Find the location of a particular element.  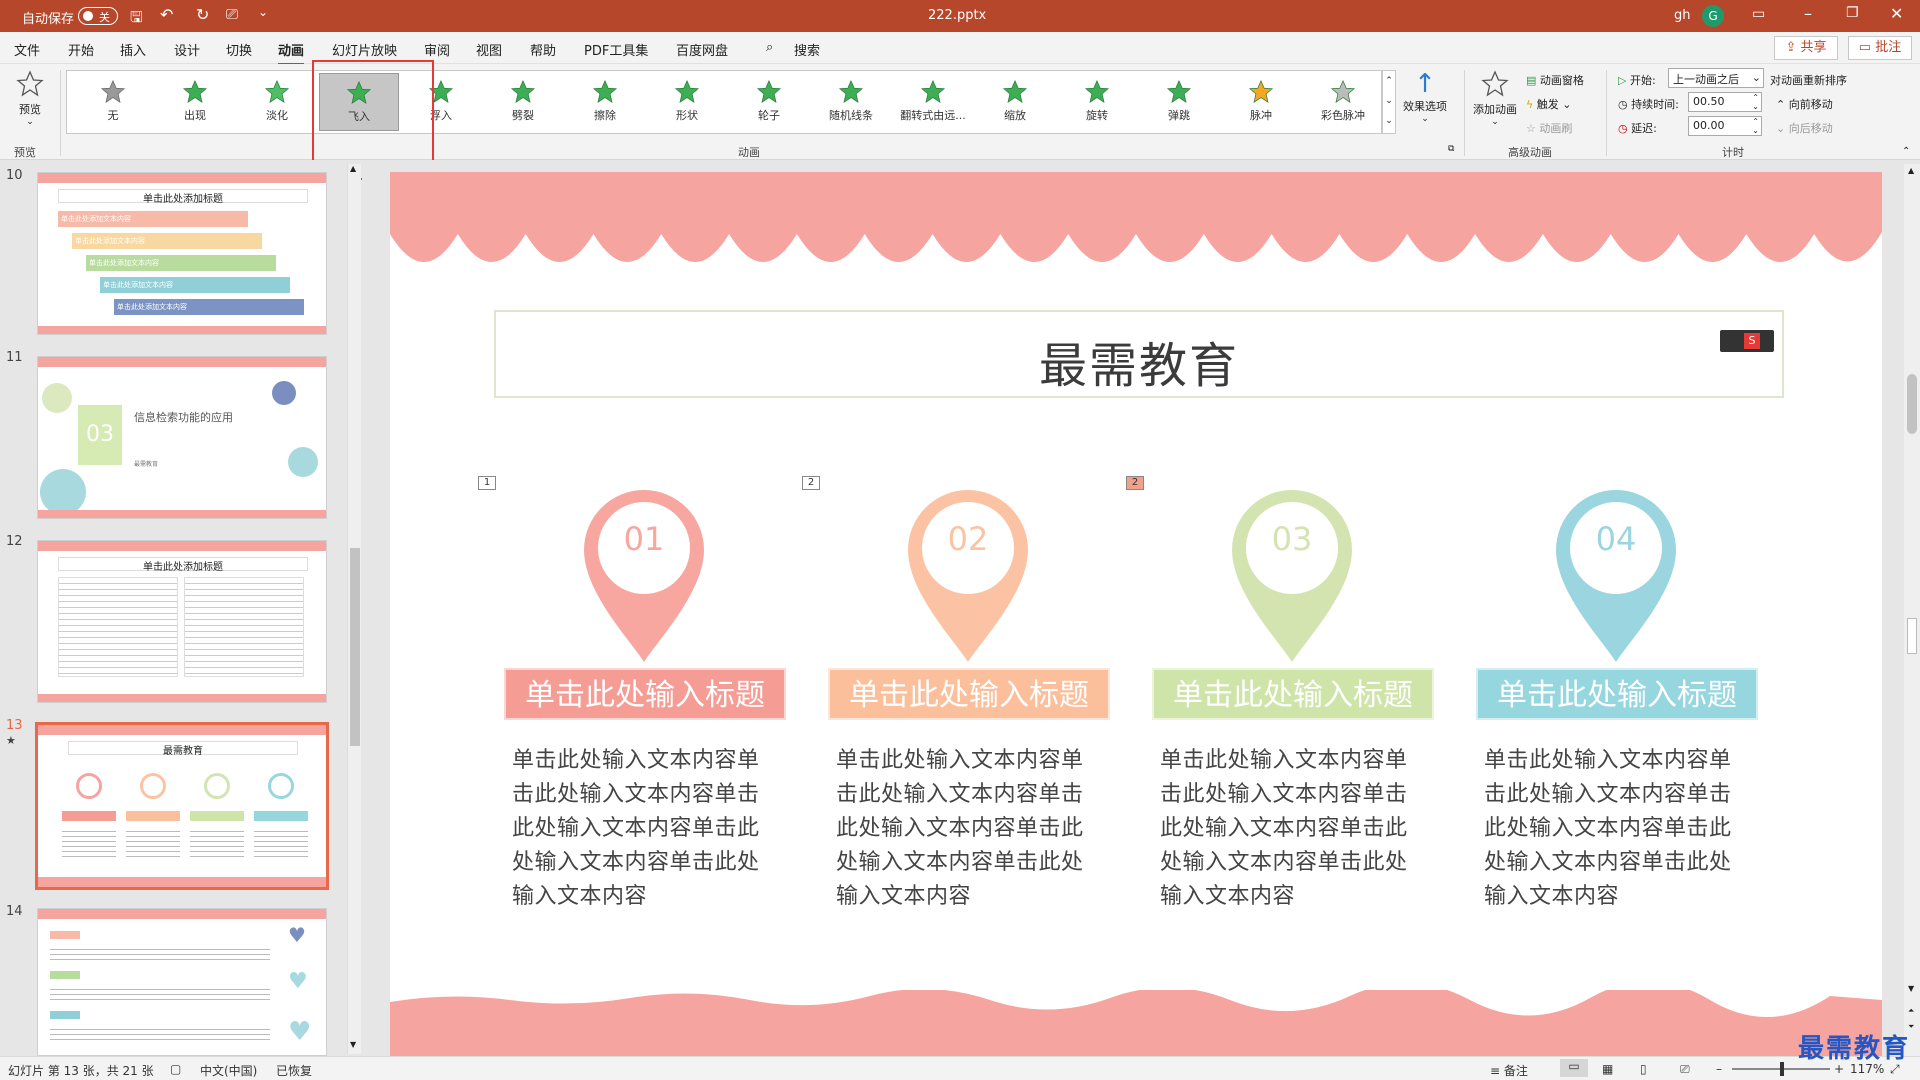

animation-pane-button: ▤ 动画窗格 is located at coordinates (1555, 80).